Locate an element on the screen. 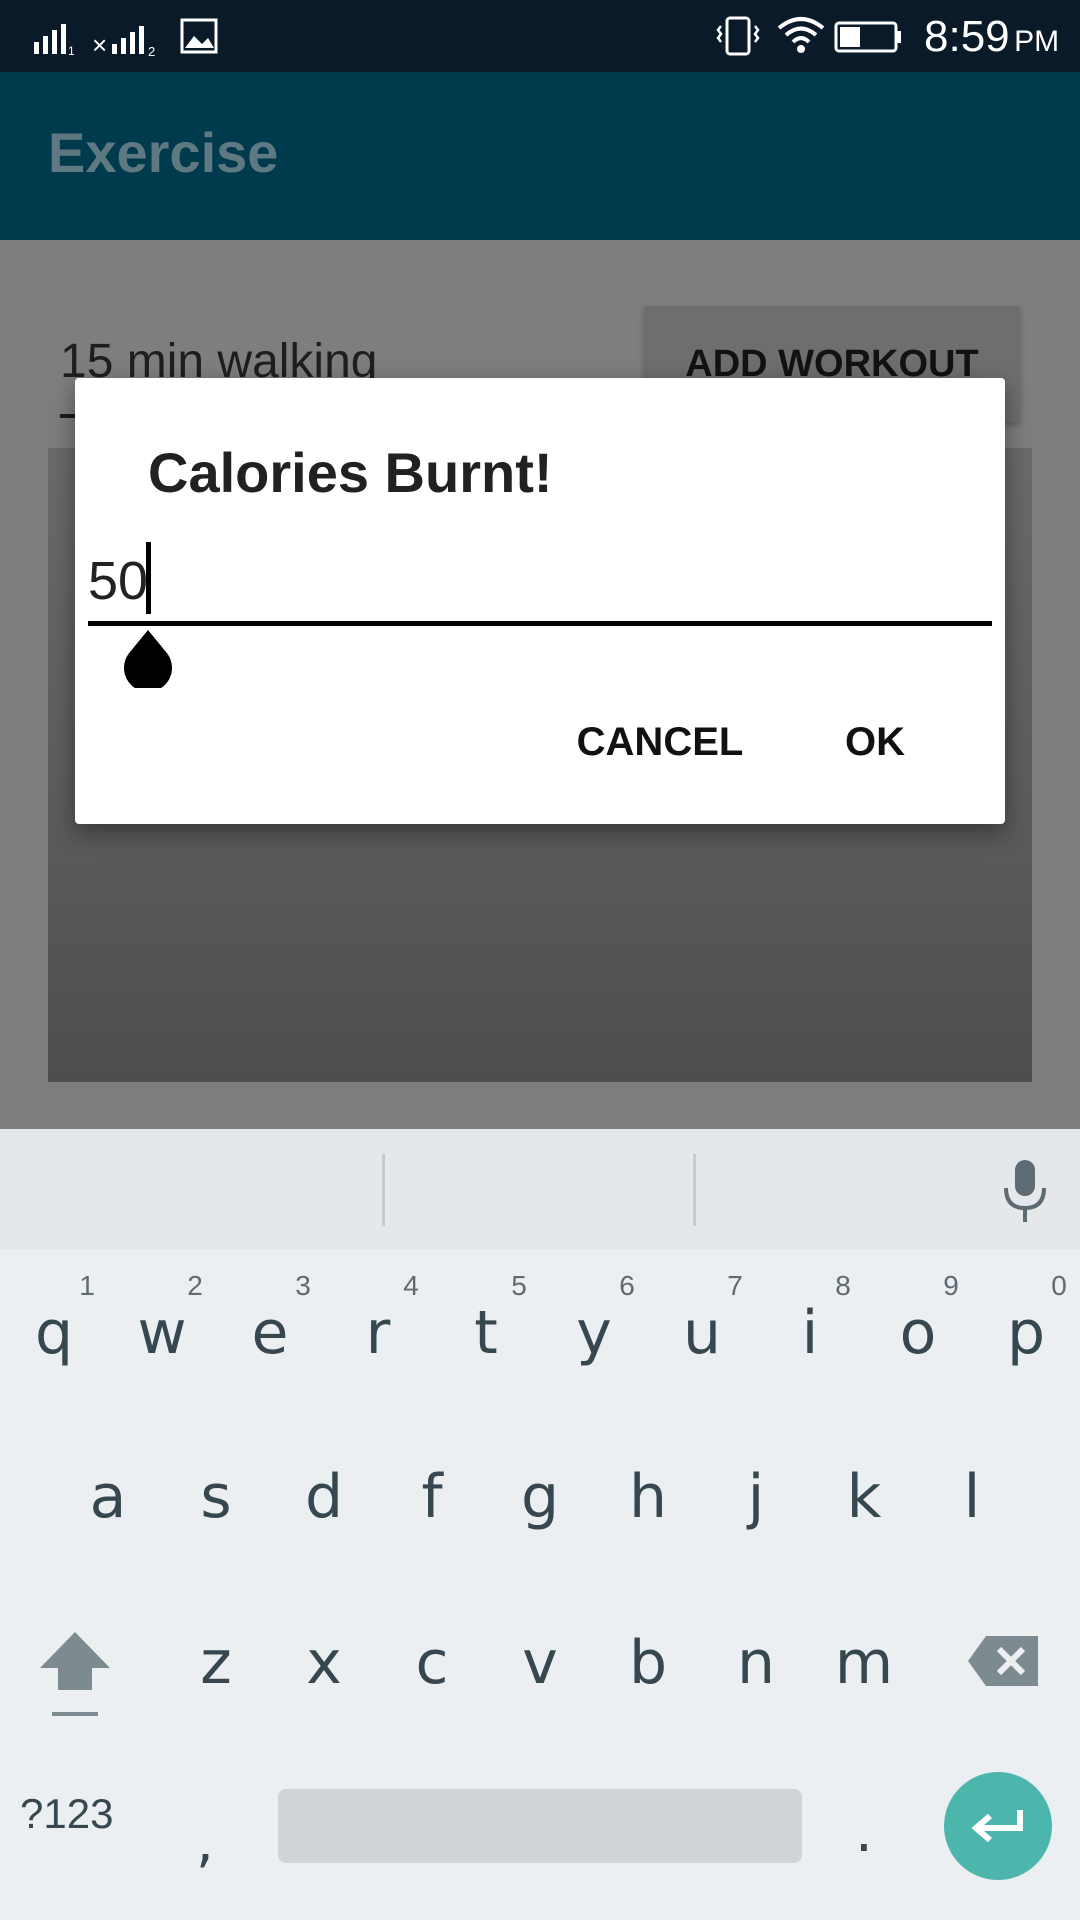 The width and height of the screenshot is (1080, 1920). key-period: . is located at coordinates (864, 1832).